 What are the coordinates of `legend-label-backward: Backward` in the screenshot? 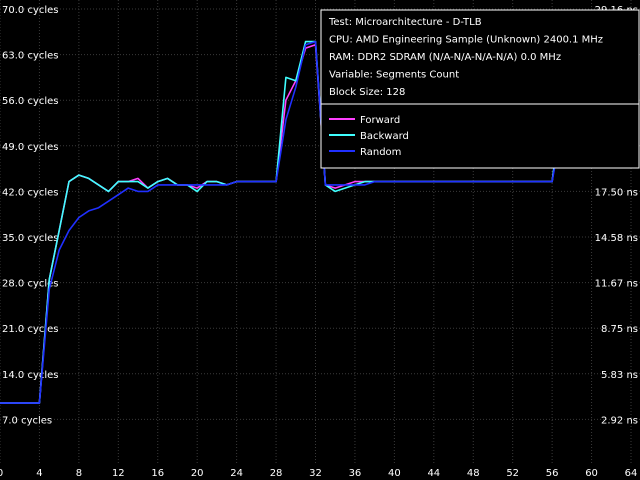 It's located at (384, 136).